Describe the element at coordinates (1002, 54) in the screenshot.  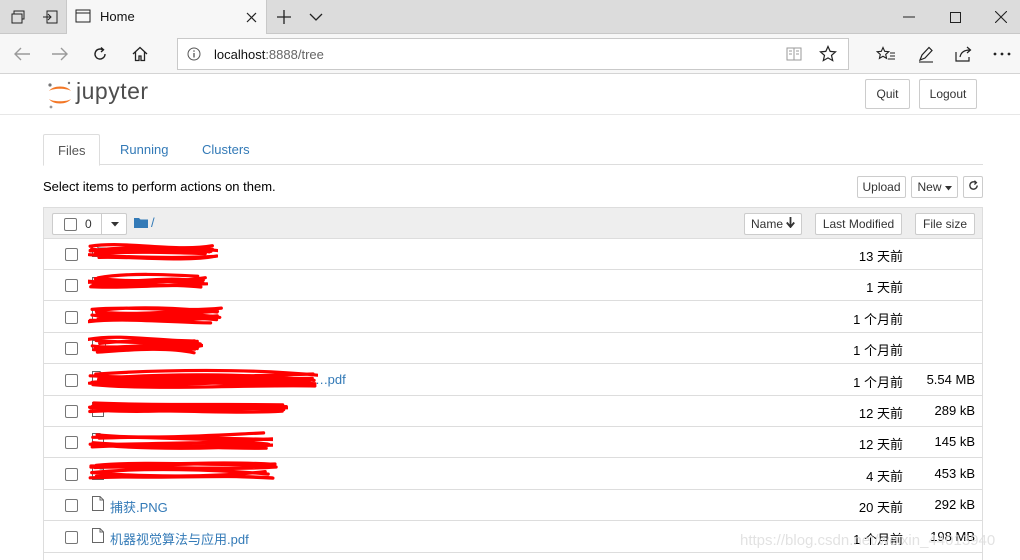
I see `more-options-icon` at that location.